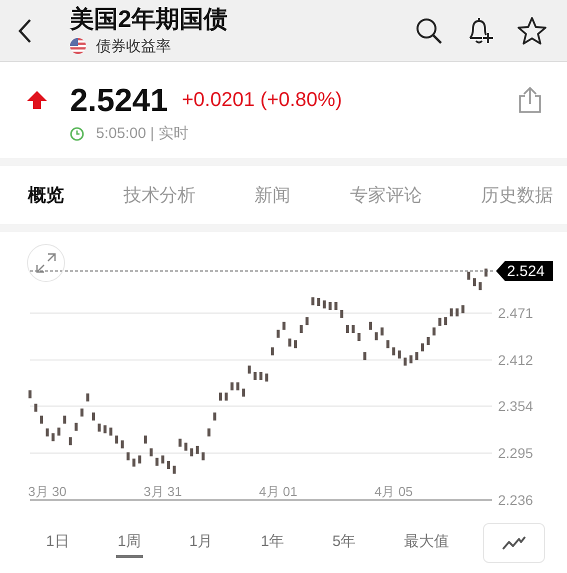 The height and width of the screenshot is (573, 567). I want to click on x-axis-label: 4月 05, so click(393, 491).